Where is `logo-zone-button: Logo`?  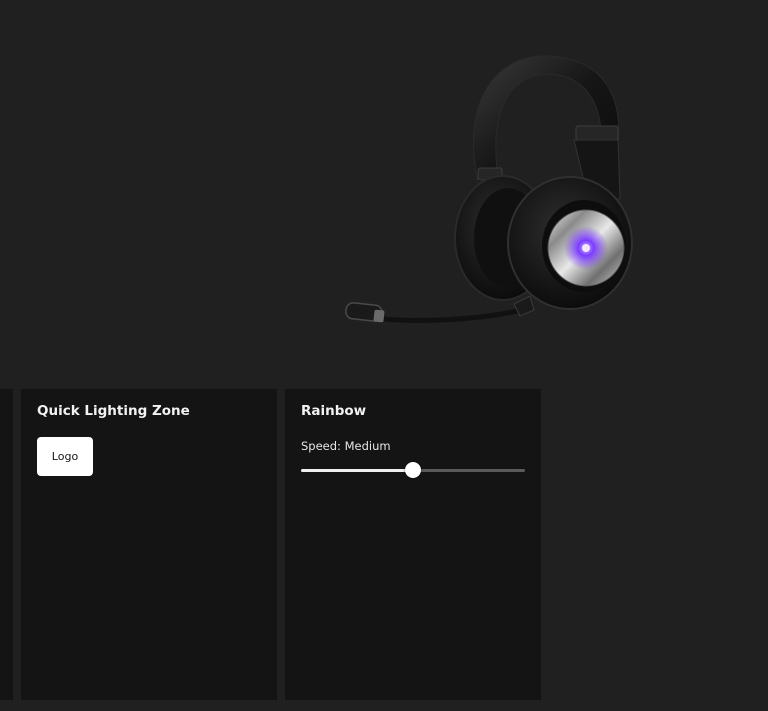
logo-zone-button: Logo is located at coordinates (65, 456).